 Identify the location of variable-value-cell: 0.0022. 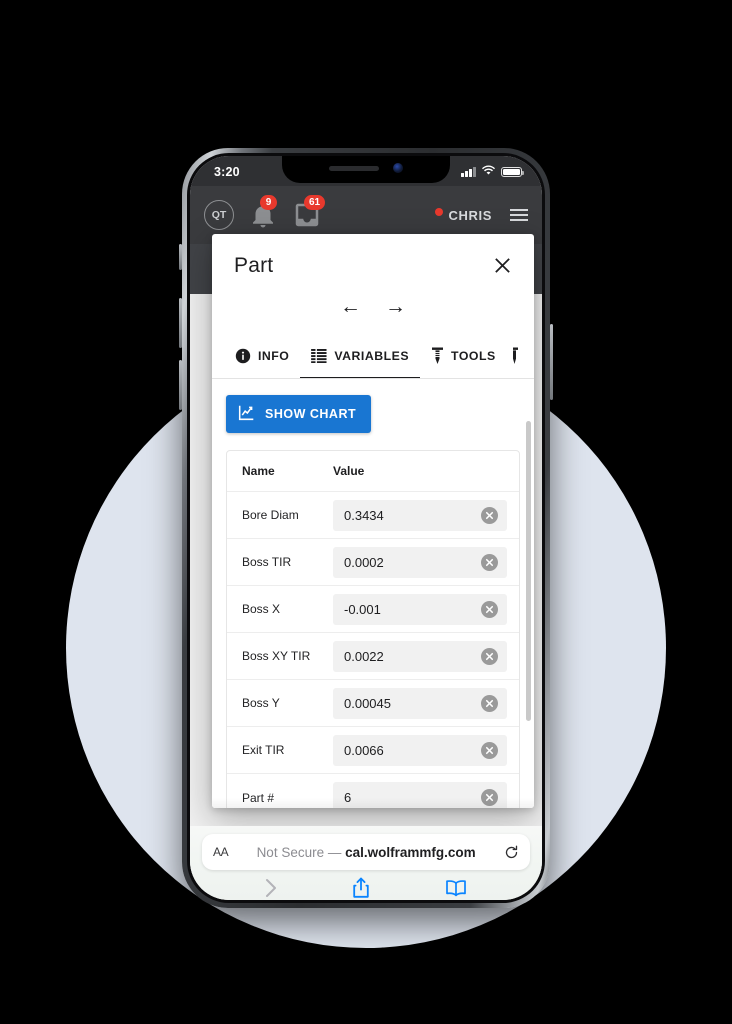
(426, 656).